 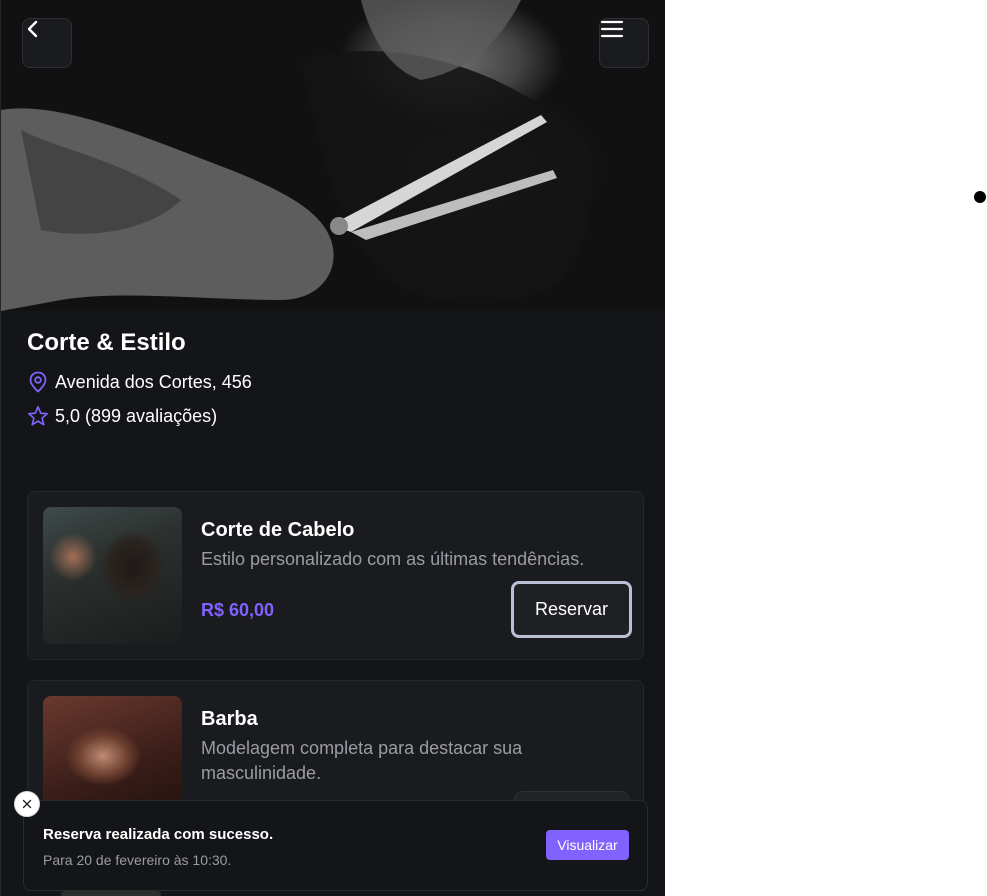 I want to click on service-name: Corte de Cabelo, so click(x=278, y=530).